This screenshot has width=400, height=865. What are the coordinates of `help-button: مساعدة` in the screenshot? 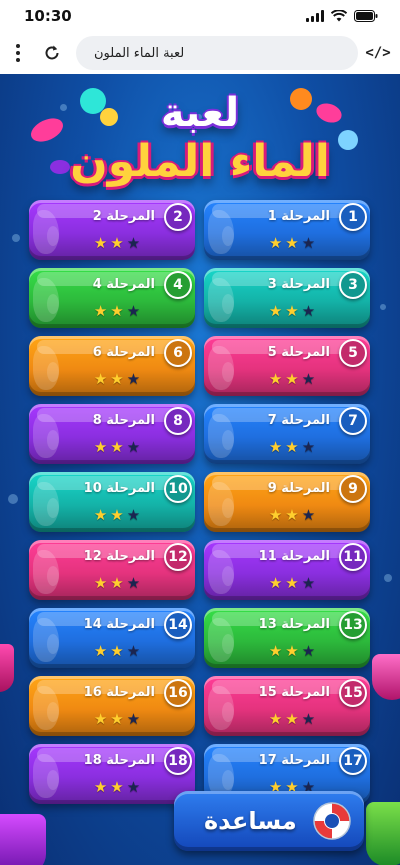 It's located at (269, 821).